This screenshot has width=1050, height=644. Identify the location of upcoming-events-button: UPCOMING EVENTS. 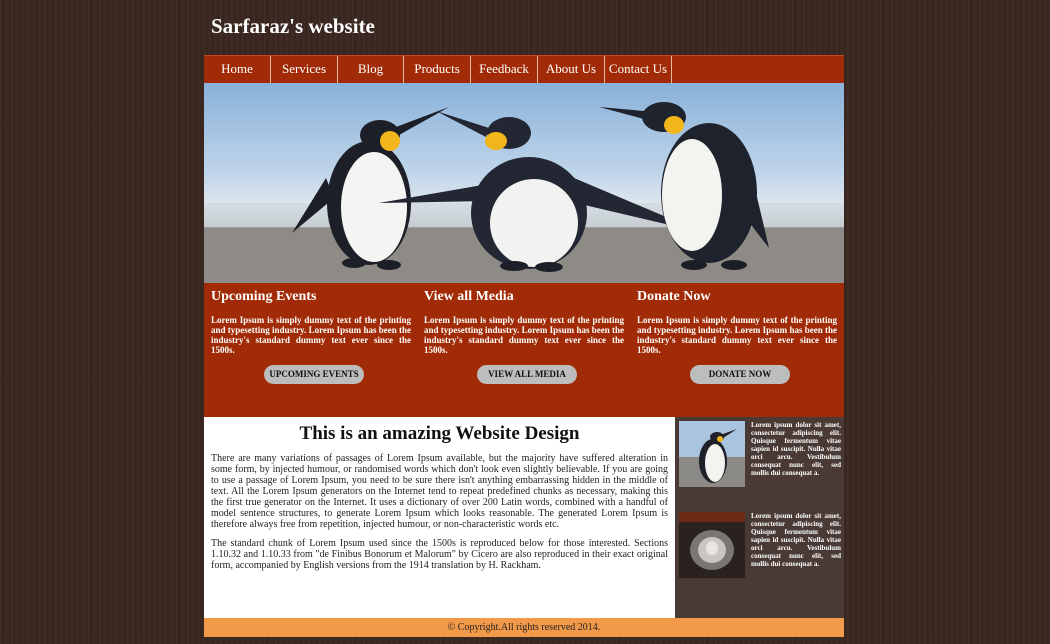
(314, 374).